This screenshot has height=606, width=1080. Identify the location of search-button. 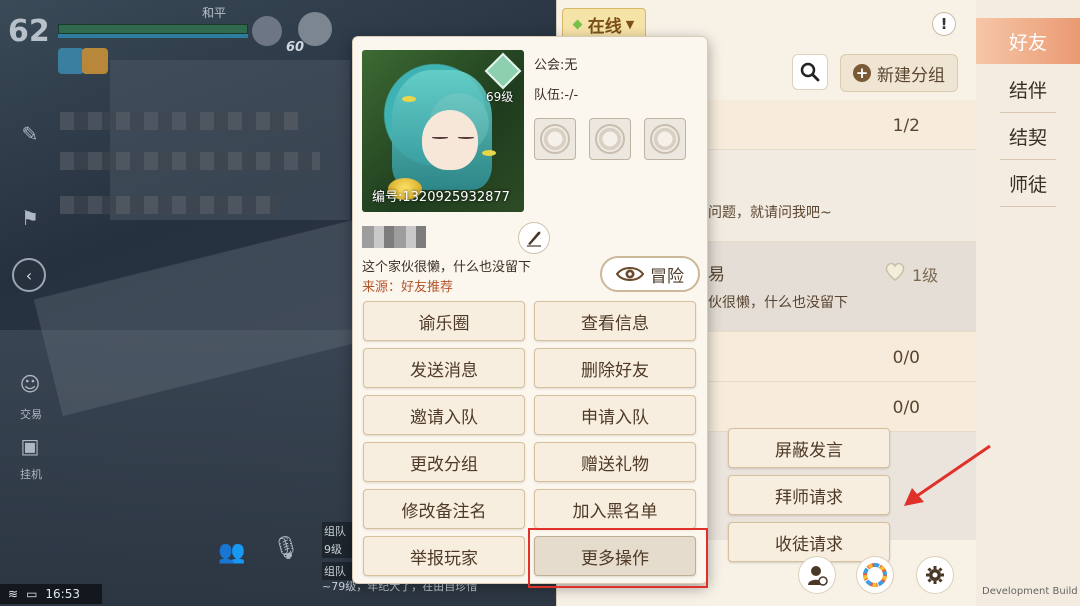
(810, 72).